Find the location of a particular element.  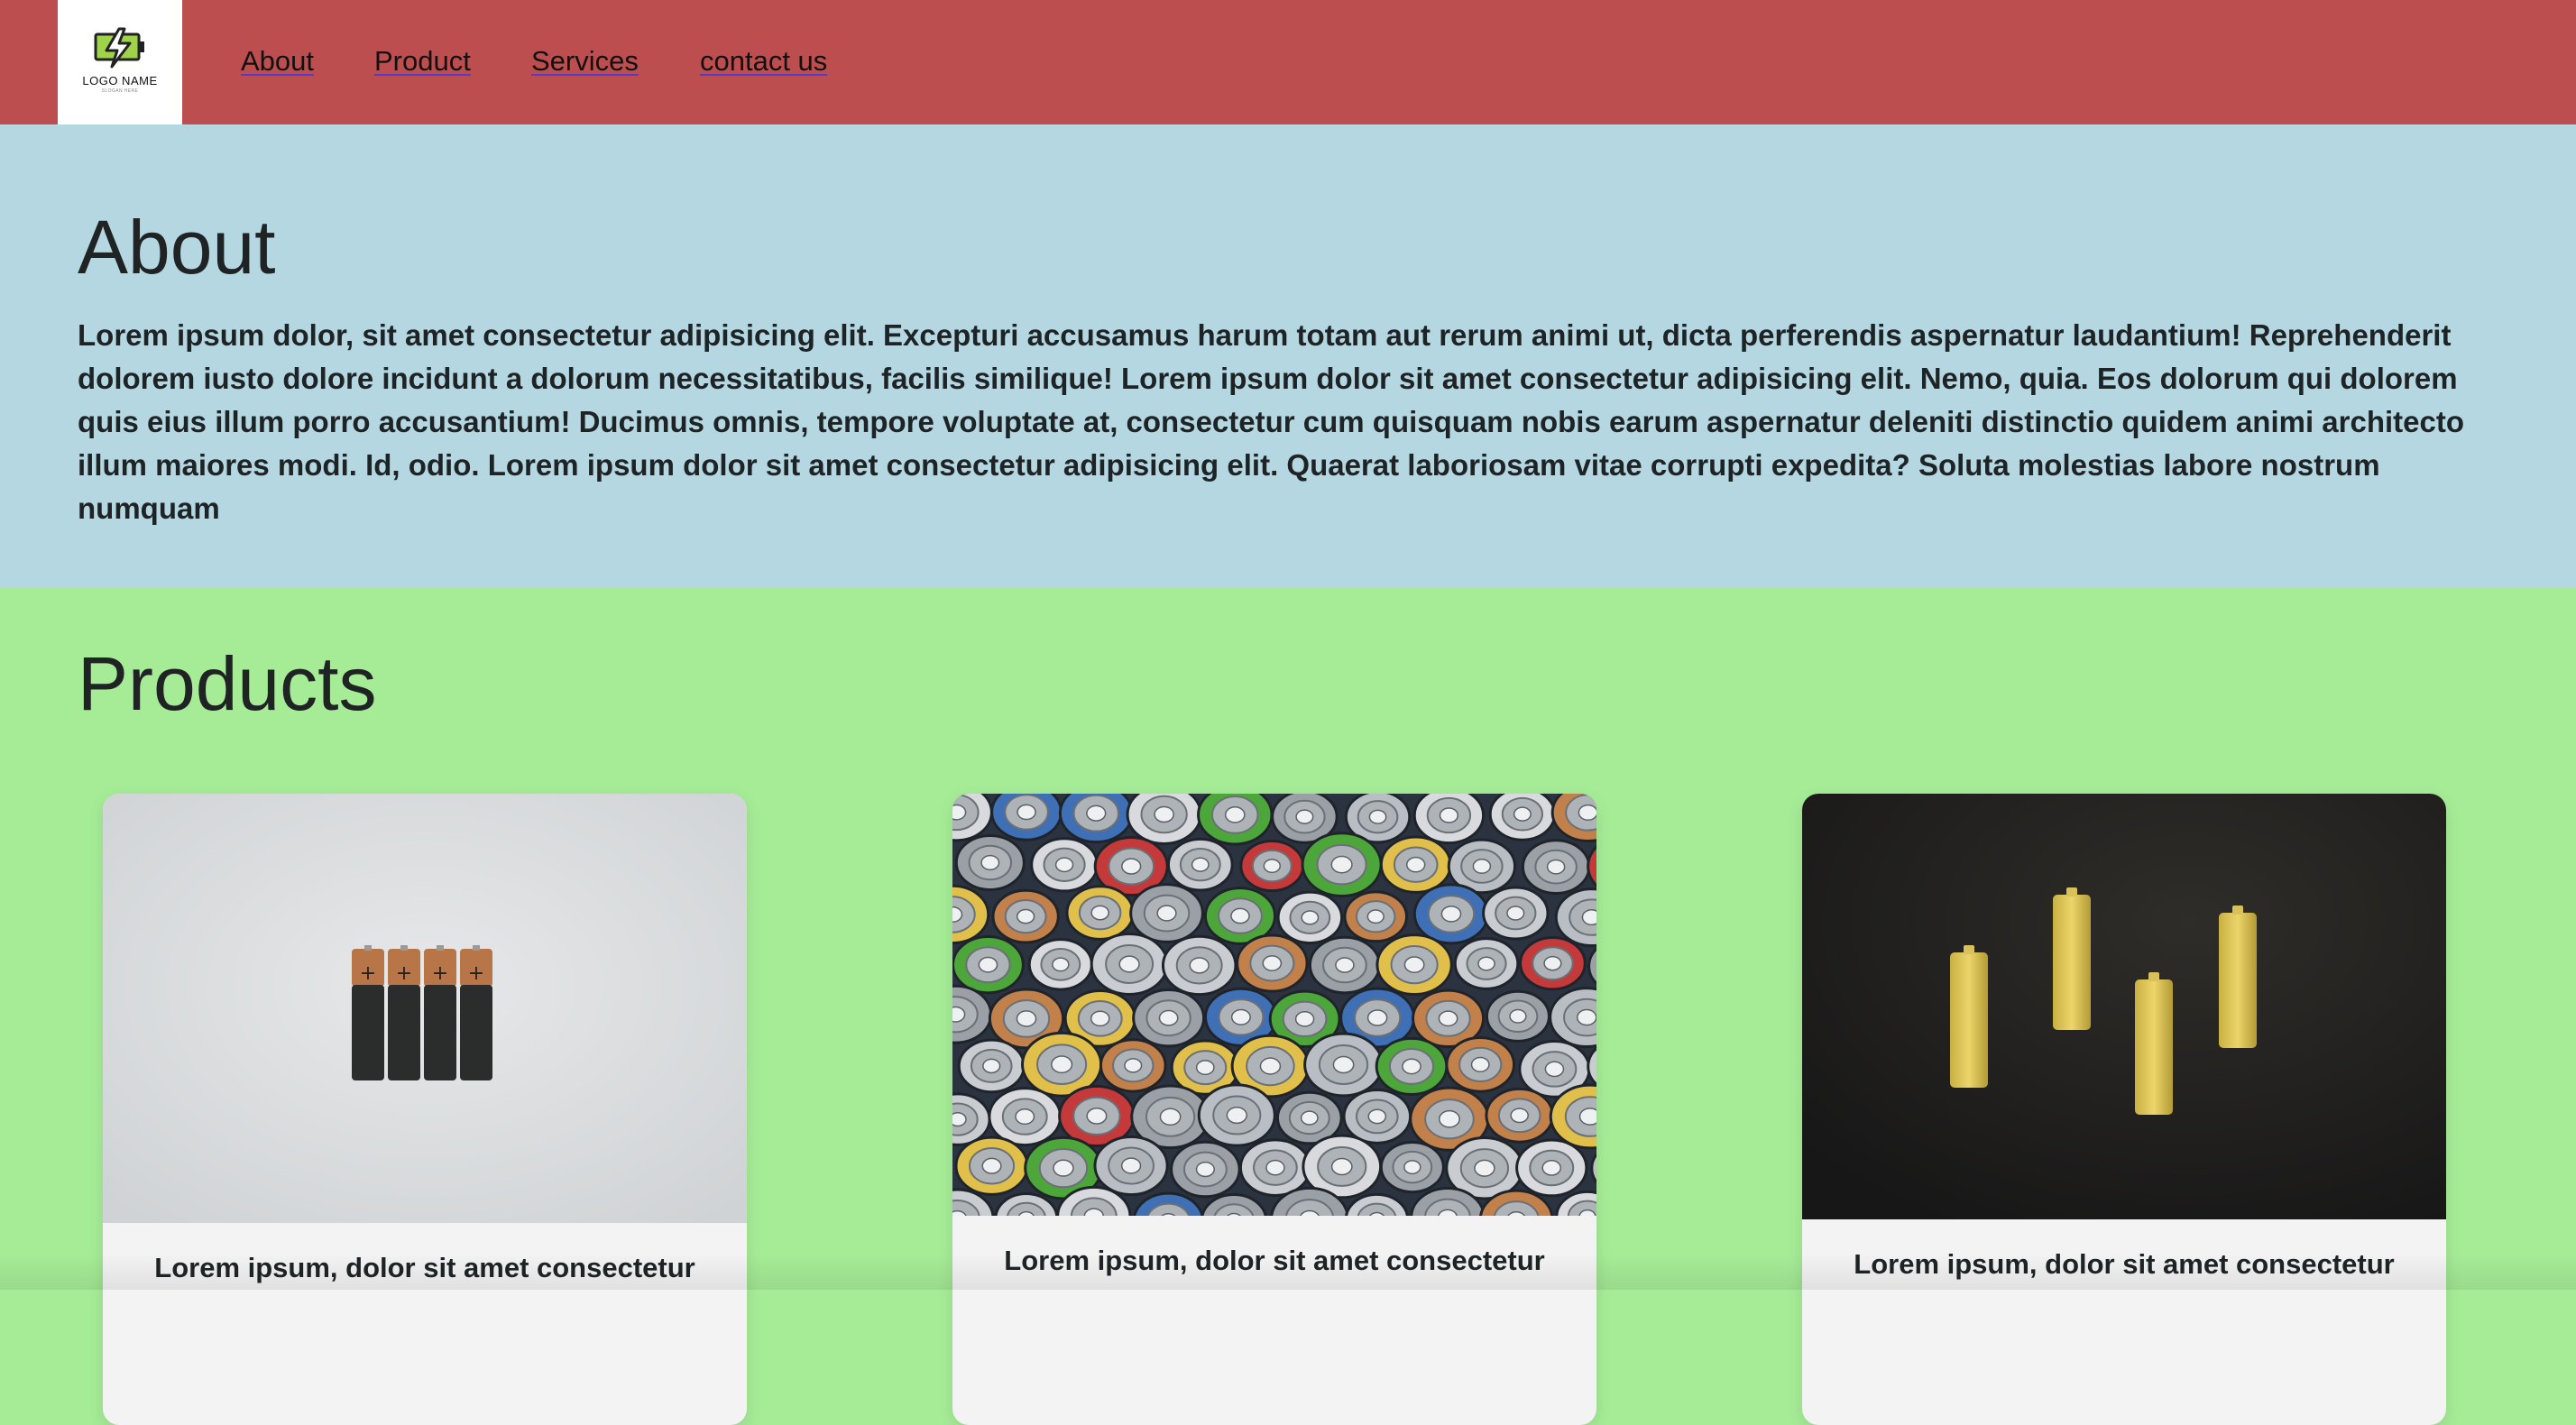

battery-logo-icon is located at coordinates (119, 48).